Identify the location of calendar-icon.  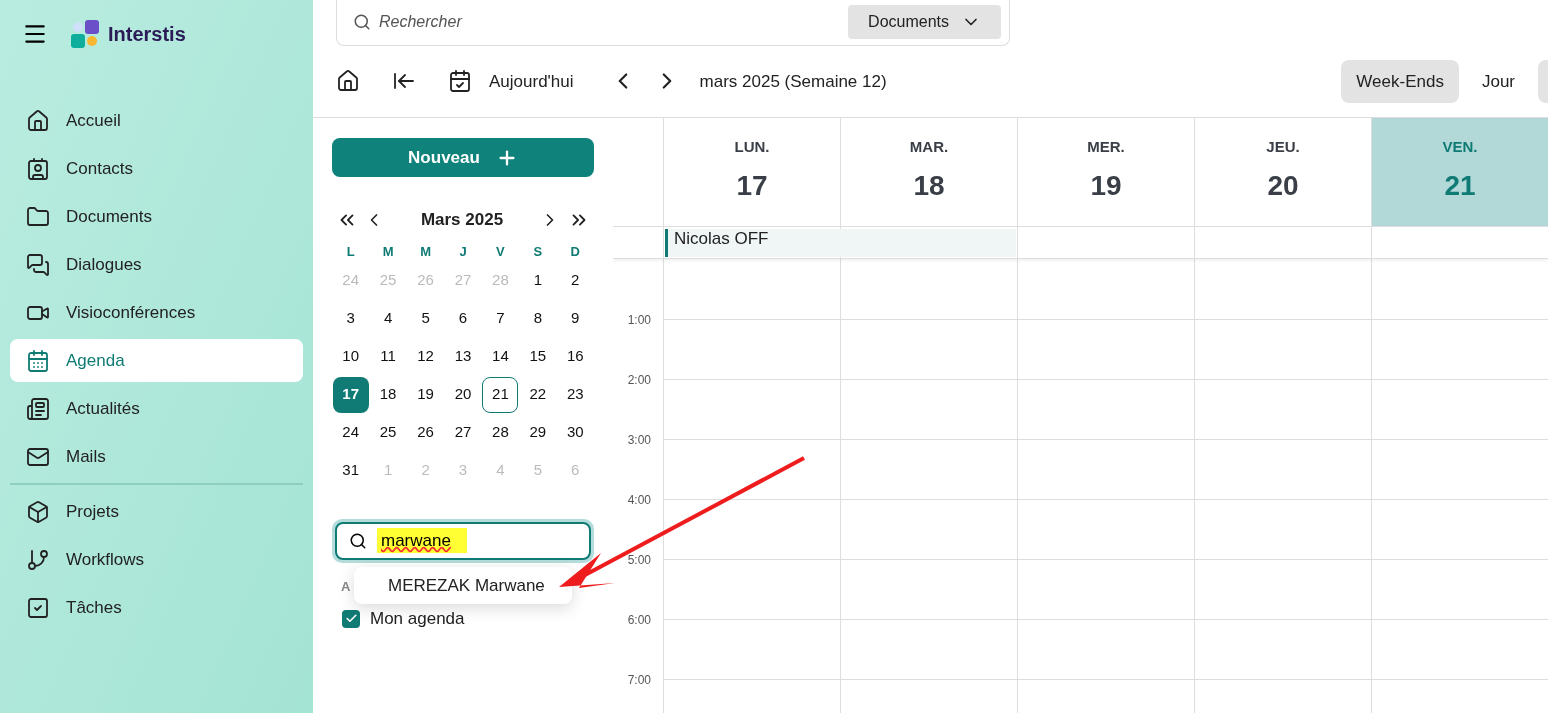
(38, 360).